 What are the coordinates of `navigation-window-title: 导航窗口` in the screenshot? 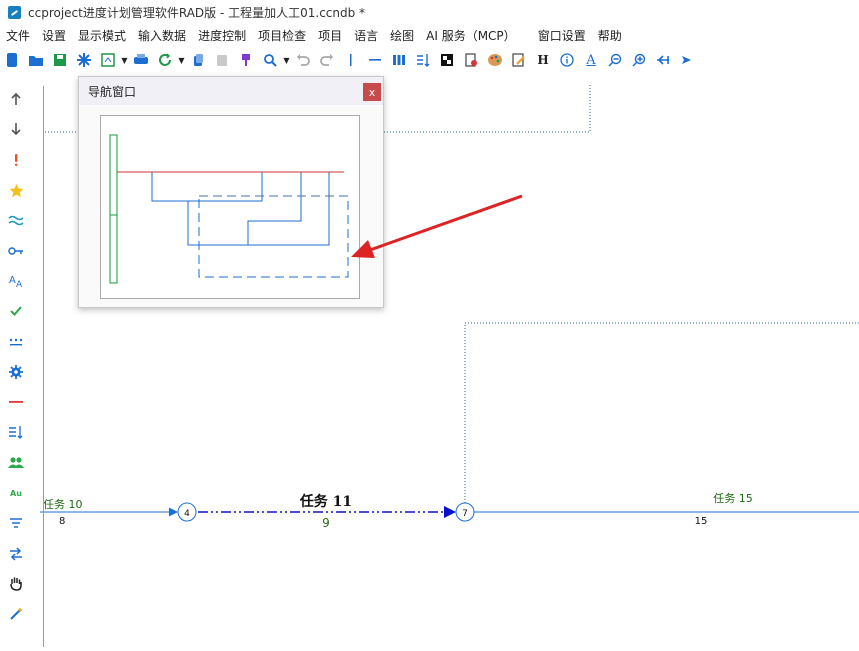 It's located at (112, 92).